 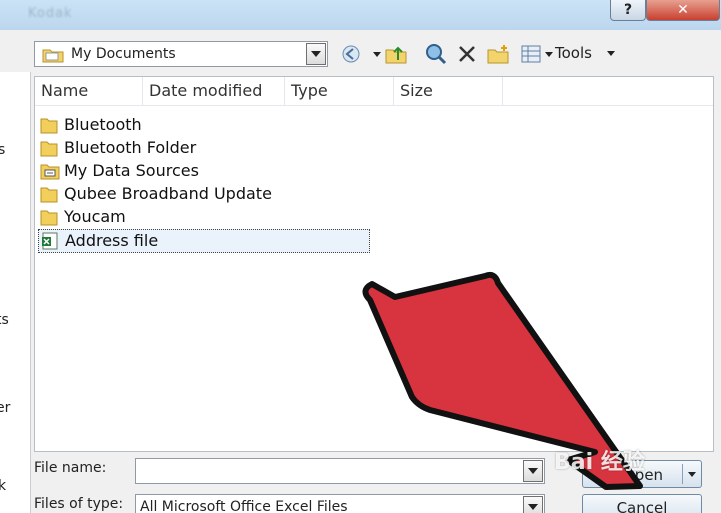 I want to click on files-of-type-value: All Microsoft Office Excel Files, so click(x=244, y=506).